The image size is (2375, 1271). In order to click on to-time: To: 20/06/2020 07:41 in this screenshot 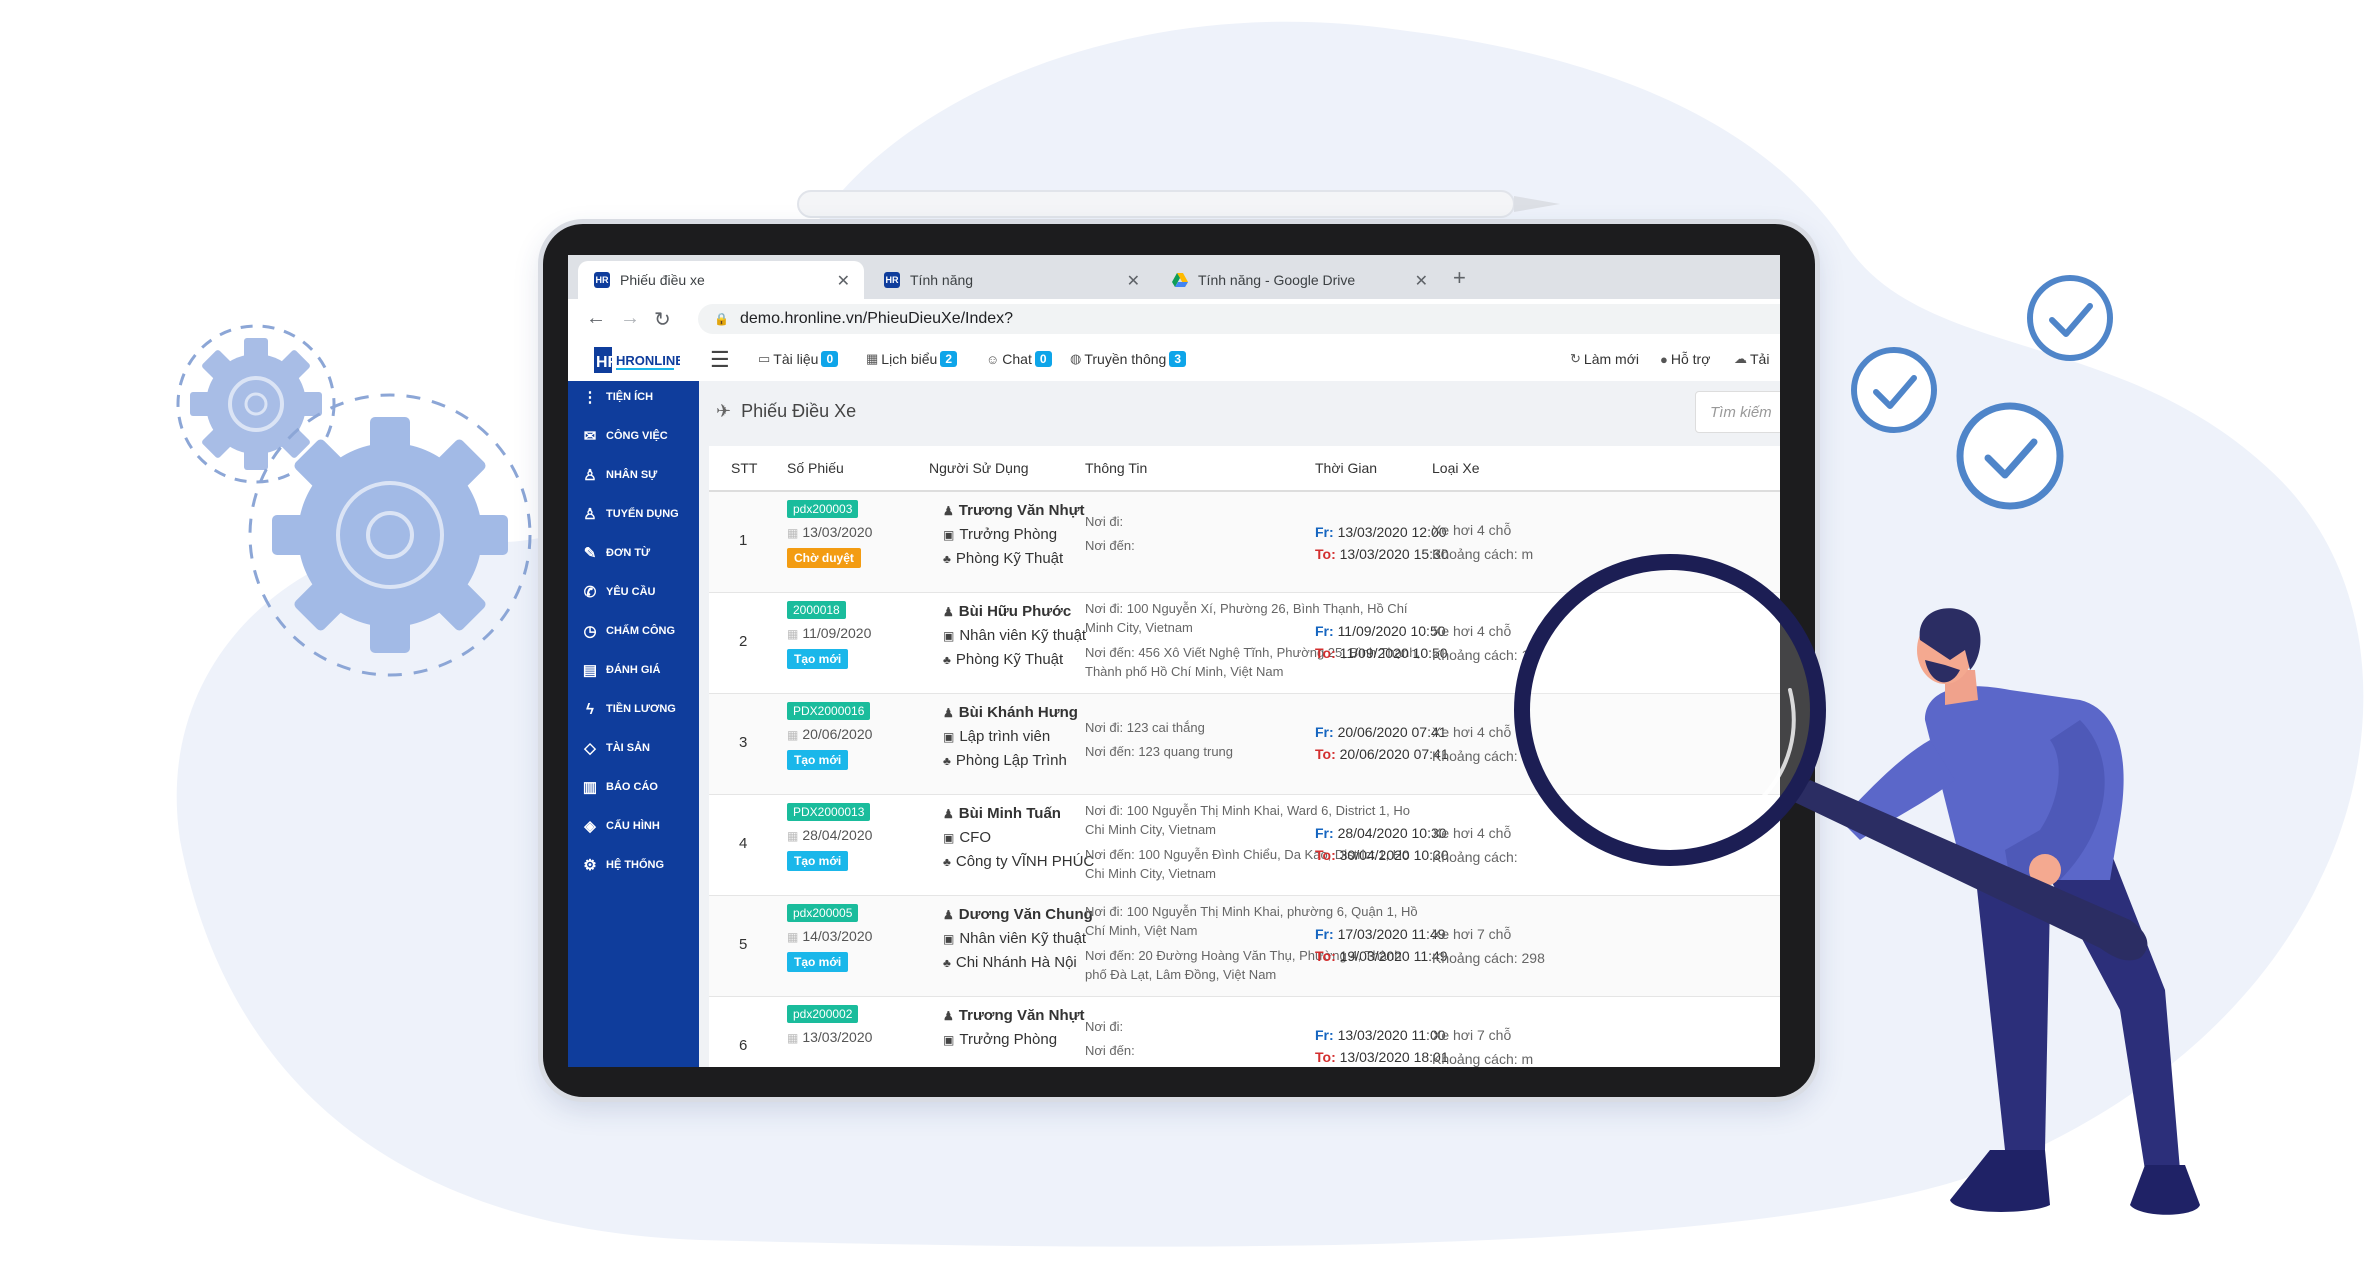, I will do `click(1382, 754)`.